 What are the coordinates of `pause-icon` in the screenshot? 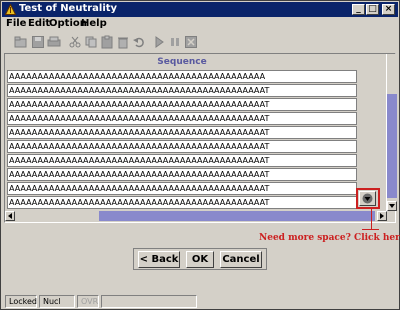 It's located at (175, 42).